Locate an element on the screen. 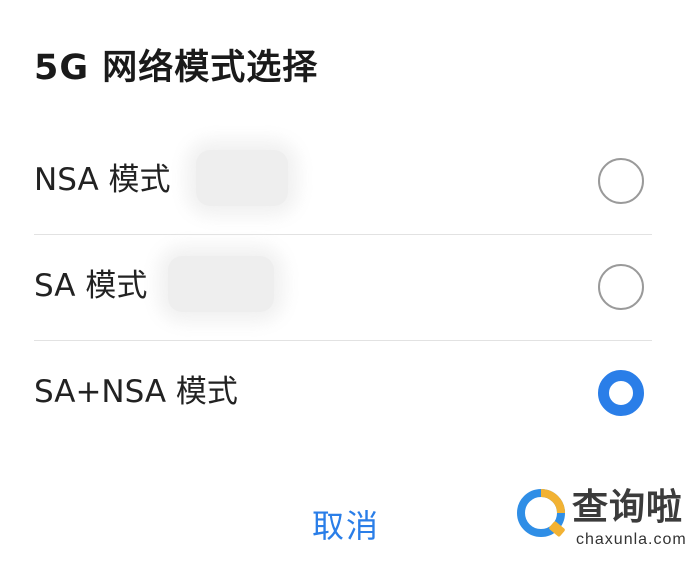 The width and height of the screenshot is (692, 571). radio-button-nsa is located at coordinates (621, 181).